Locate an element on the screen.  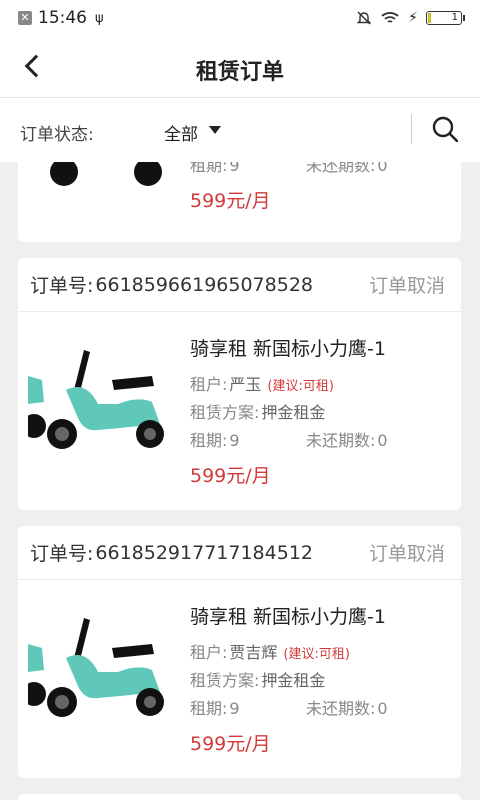
order-card: 租期: 9 未还期数: 0 599元/月 is located at coordinates (239, 202).